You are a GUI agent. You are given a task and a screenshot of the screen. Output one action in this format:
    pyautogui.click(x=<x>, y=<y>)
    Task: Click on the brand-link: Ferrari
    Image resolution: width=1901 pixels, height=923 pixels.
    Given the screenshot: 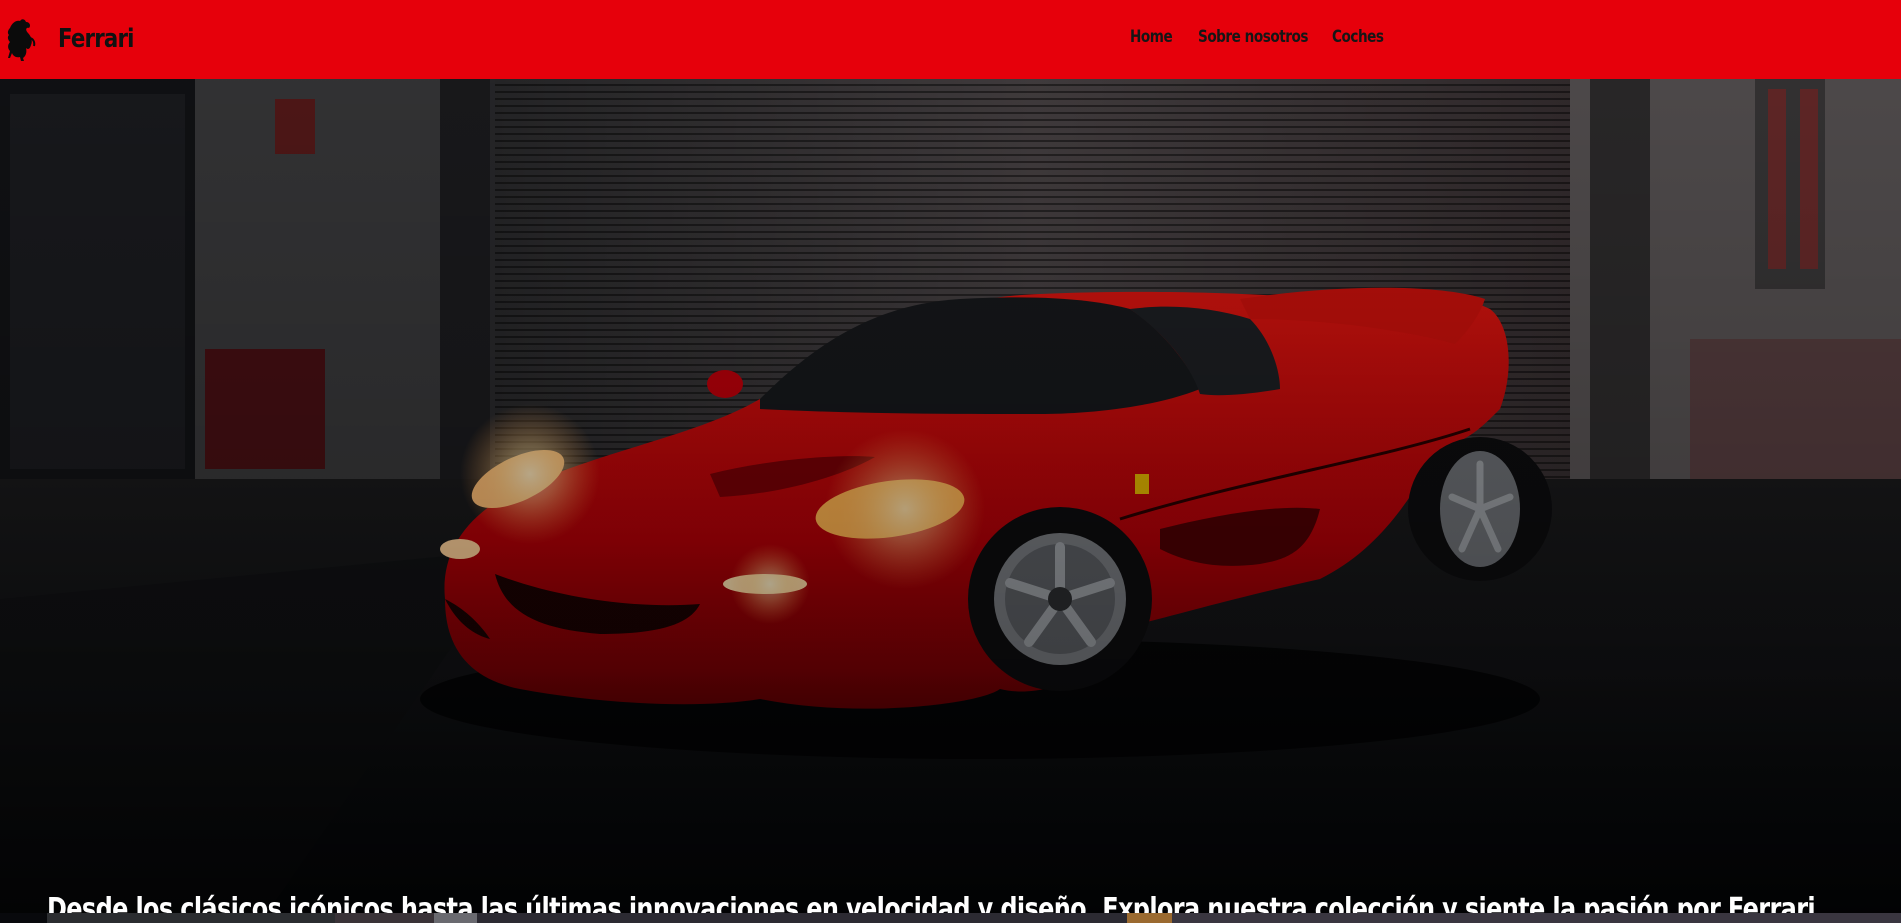 What is the action you would take?
    pyautogui.click(x=69, y=39)
    